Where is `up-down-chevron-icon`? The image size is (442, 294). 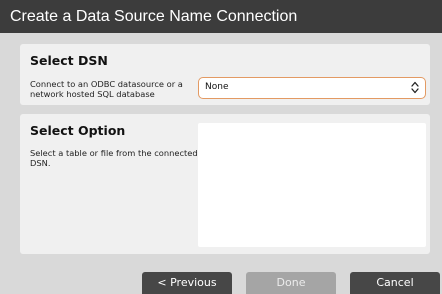
up-down-chevron-icon is located at coordinates (415, 87).